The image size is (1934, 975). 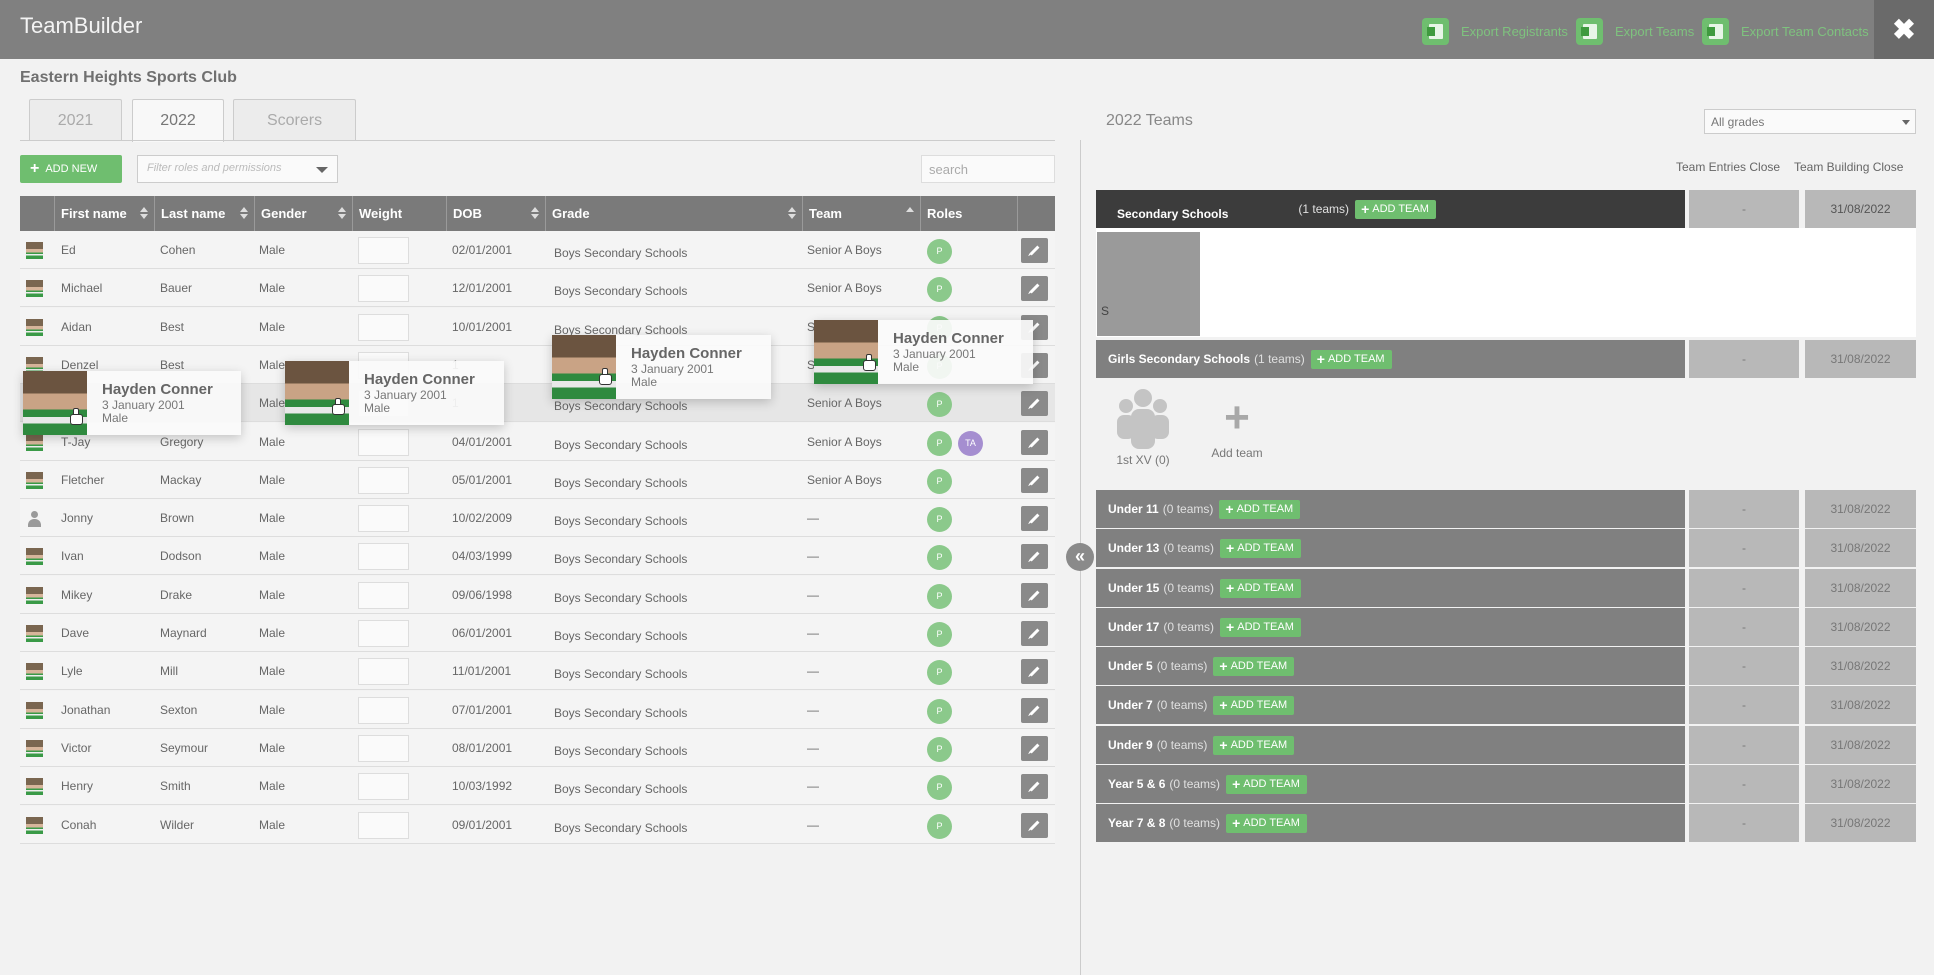 What do you see at coordinates (482, 518) in the screenshot?
I see `dob-cell: 10/02/2009` at bounding box center [482, 518].